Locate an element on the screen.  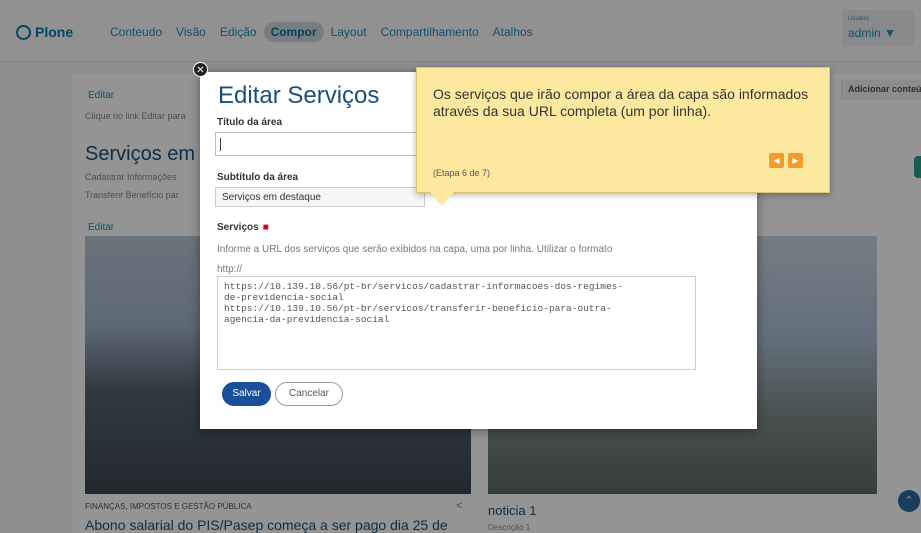
subtitulo-input: Serviços em destaque is located at coordinates (320, 197).